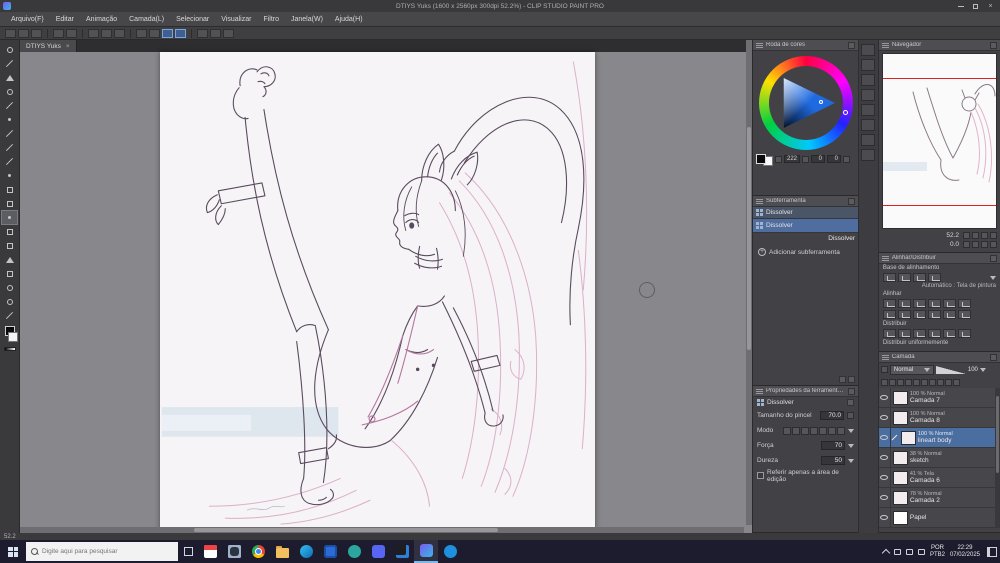  I want to click on grid-icon, so click(202, 33).